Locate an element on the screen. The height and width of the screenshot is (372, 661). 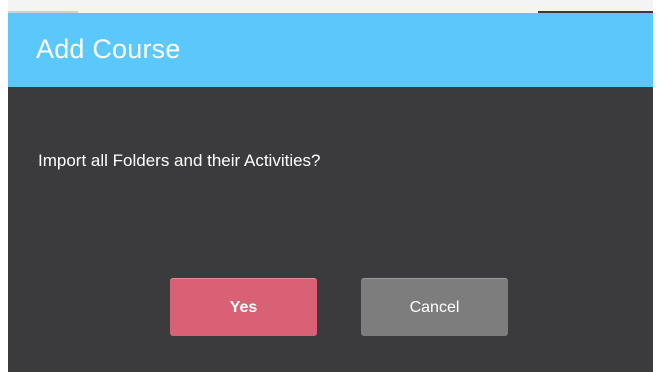
background-window-strip is located at coordinates (330, 6).